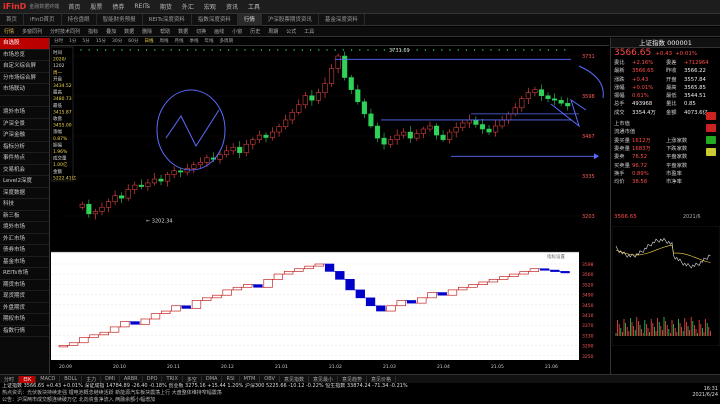 The image size is (720, 404). Describe the element at coordinates (227, 367) in the screenshot. I see `time-axis-label: 20.12` at that location.